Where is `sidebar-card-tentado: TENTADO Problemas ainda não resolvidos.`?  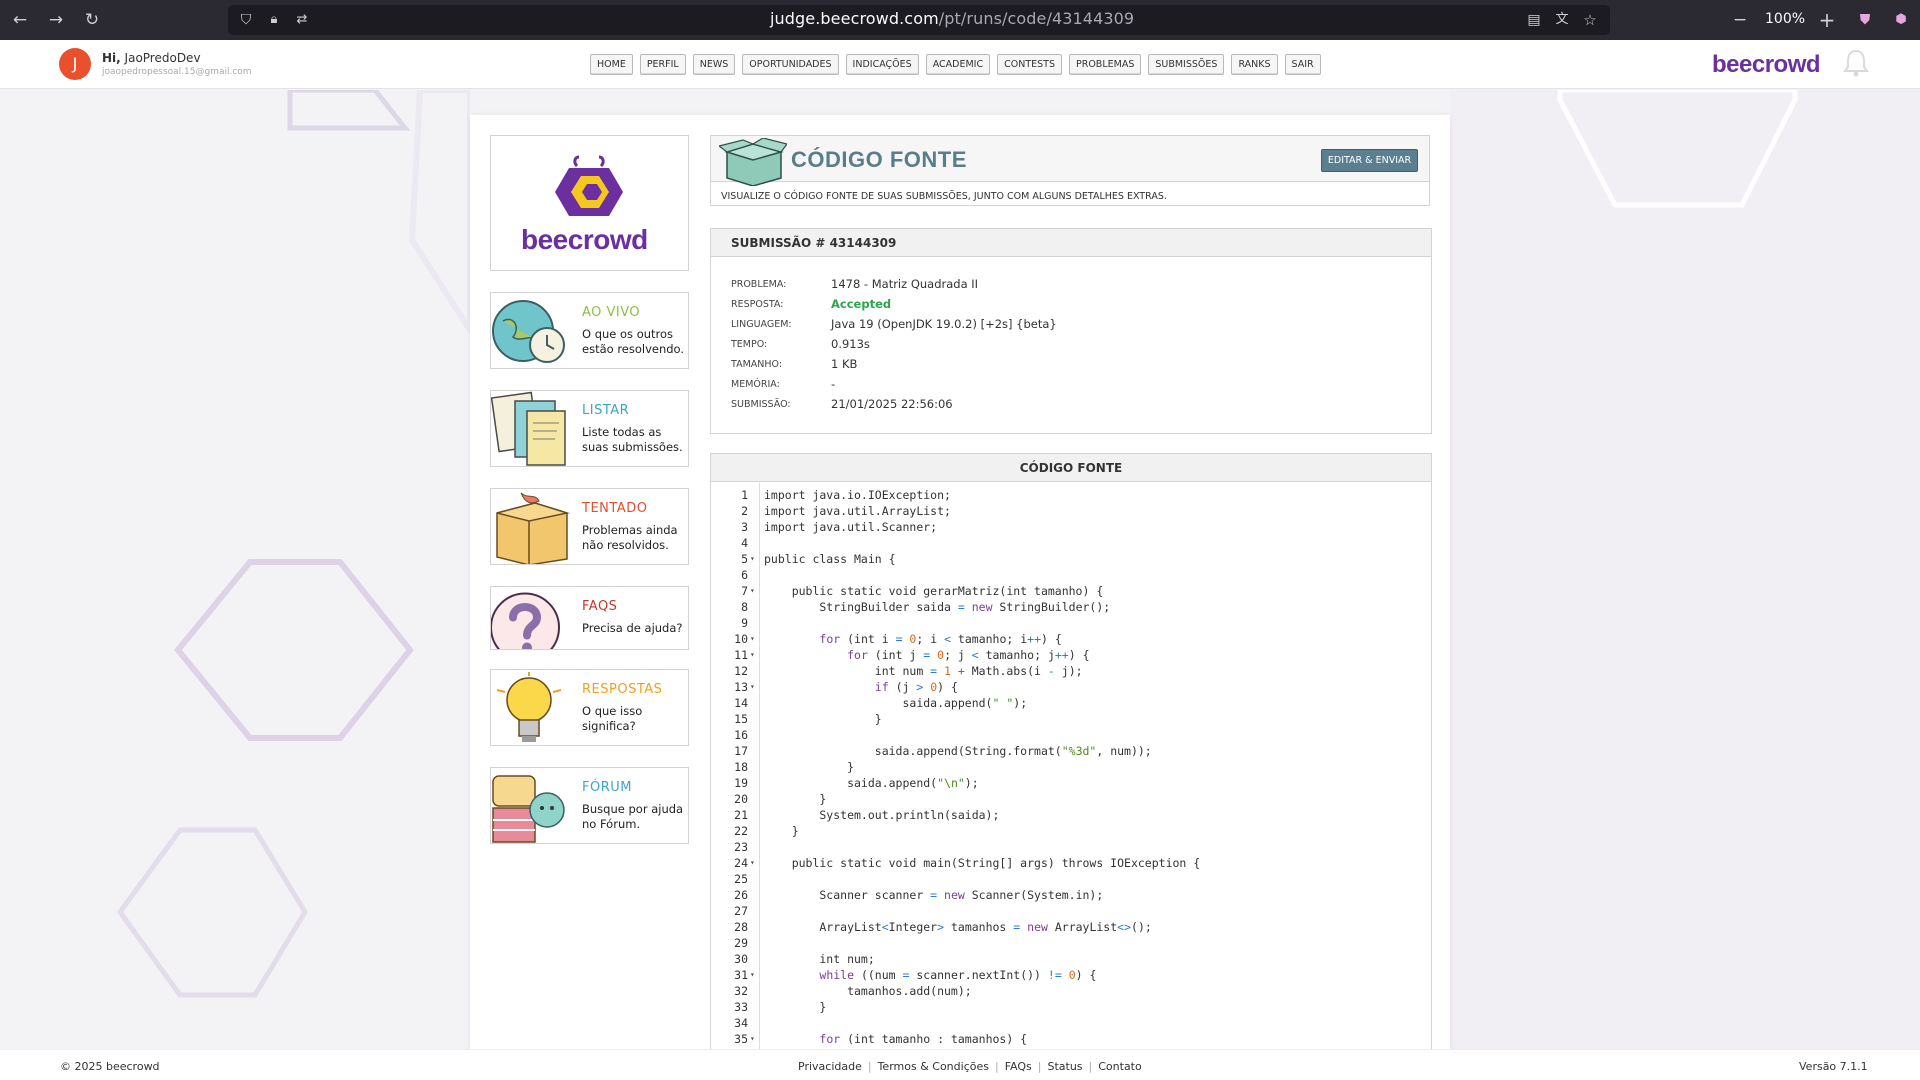 sidebar-card-tentado: TENTADO Problemas ainda não resolvidos. is located at coordinates (589, 526).